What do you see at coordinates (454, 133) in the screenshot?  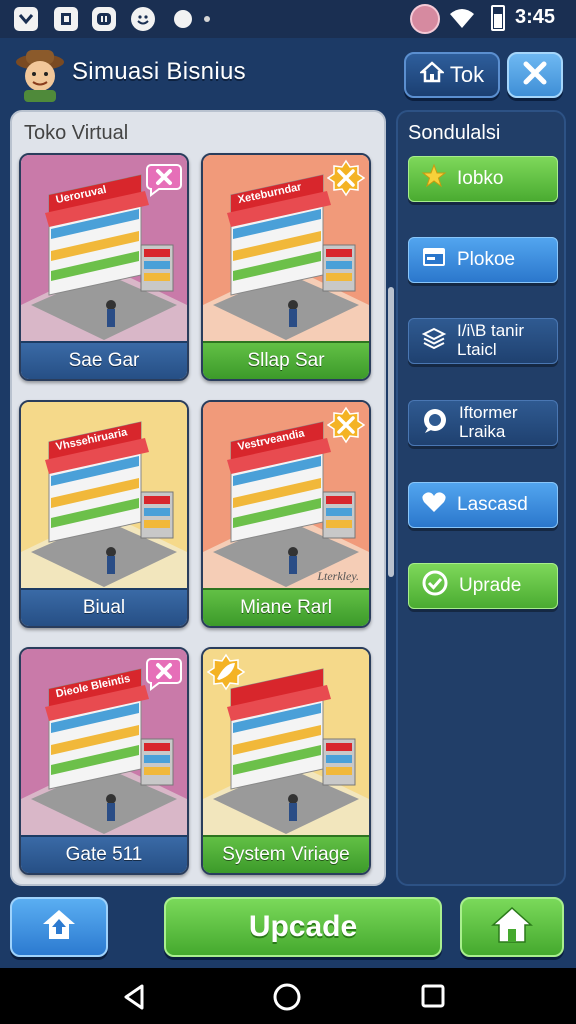 I see `sidebar-title: Sondulalsi` at bounding box center [454, 133].